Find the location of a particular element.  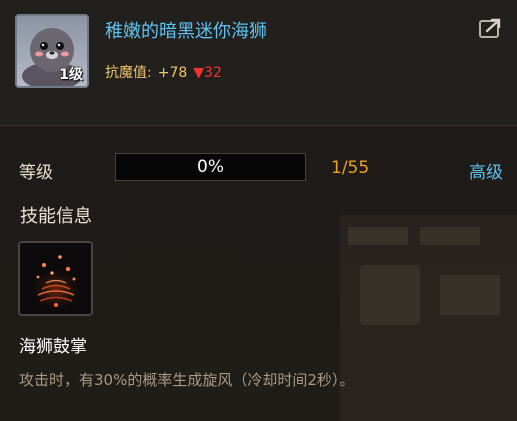

level-label: 等级 is located at coordinates (36, 173).